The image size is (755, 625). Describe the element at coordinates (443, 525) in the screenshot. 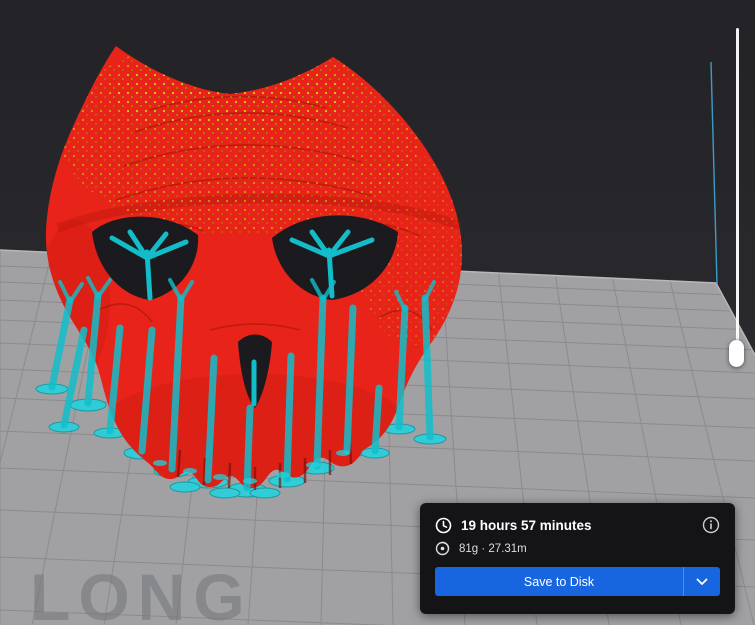

I see `clock-icon` at that location.